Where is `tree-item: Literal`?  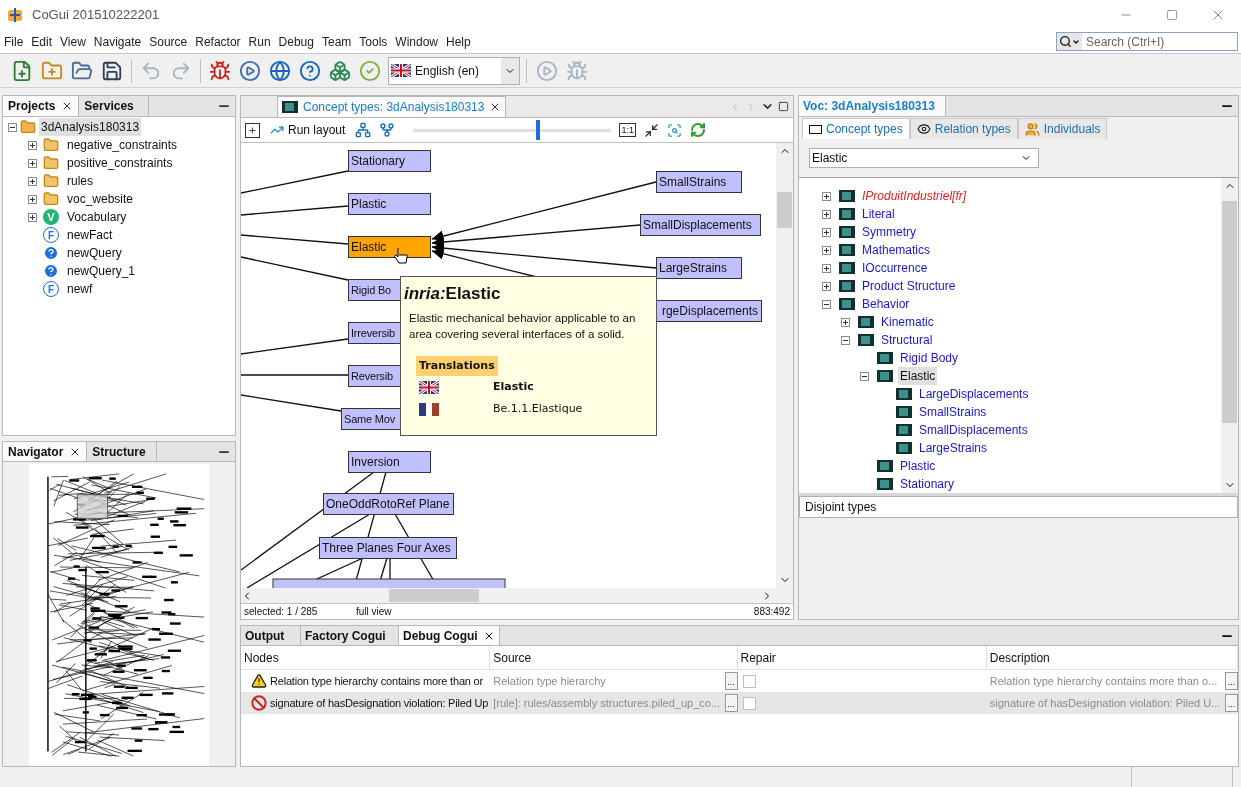
tree-item: Literal is located at coordinates (878, 214).